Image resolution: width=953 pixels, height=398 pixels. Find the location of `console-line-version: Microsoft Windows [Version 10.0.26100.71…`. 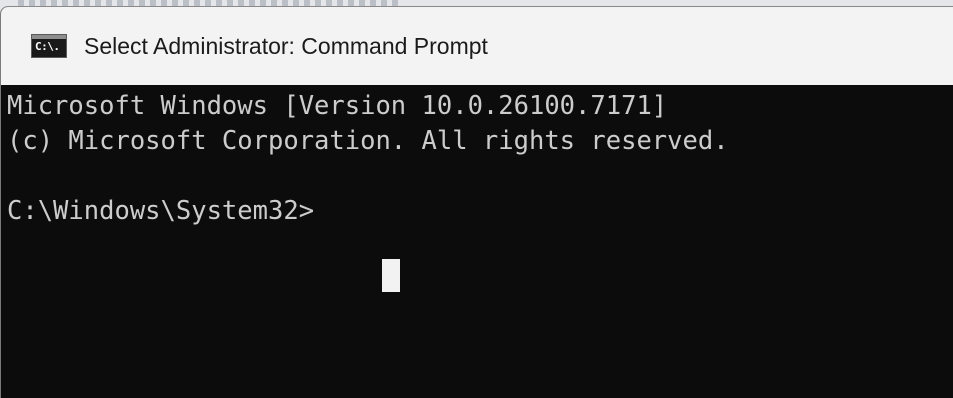

console-line-version: Microsoft Windows [Version 10.0.26100.71… is located at coordinates (337, 106).